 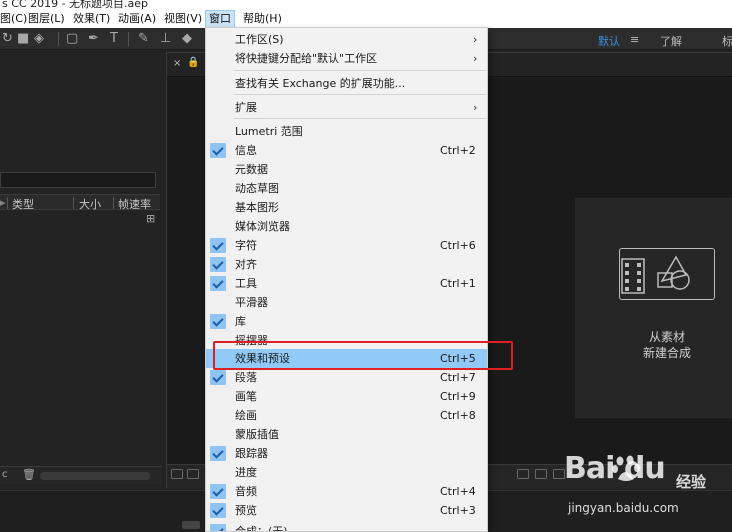 I want to click on clone-stamp-tool-icon: ⊥, so click(x=165, y=39).